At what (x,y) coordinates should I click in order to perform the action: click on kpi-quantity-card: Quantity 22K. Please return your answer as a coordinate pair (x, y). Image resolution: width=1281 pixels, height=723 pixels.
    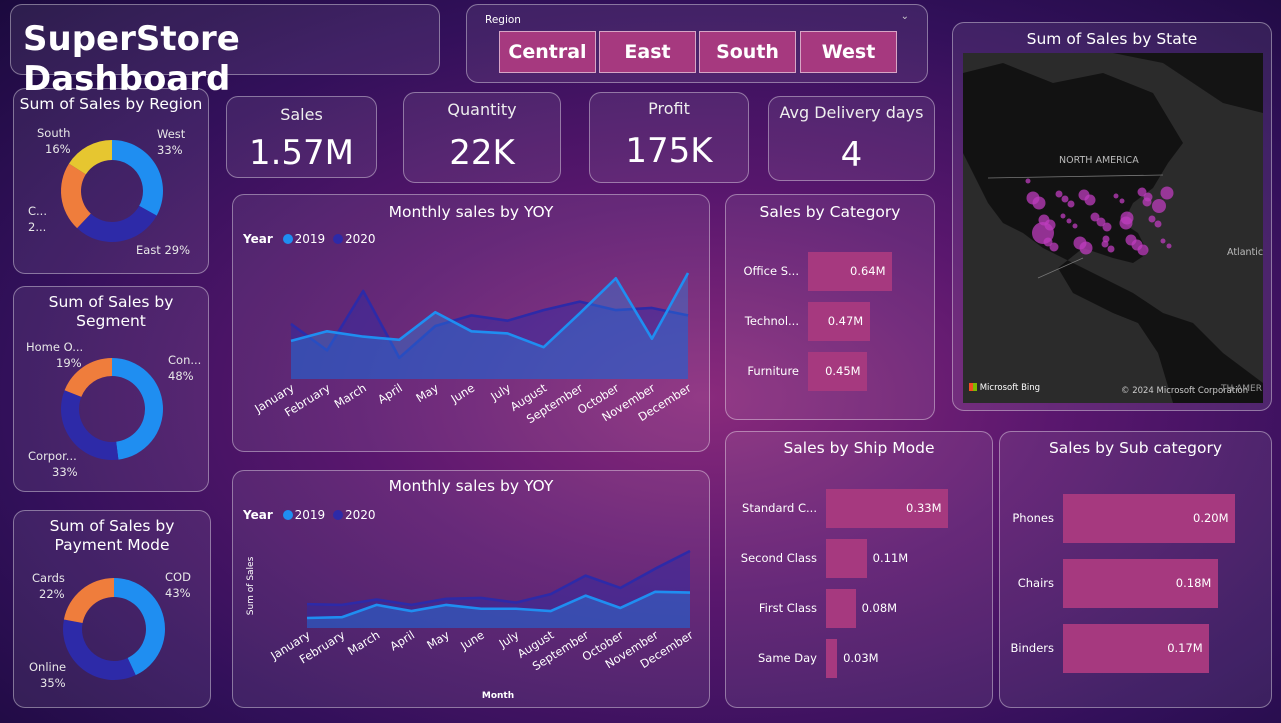
    Looking at the image, I should click on (482, 137).